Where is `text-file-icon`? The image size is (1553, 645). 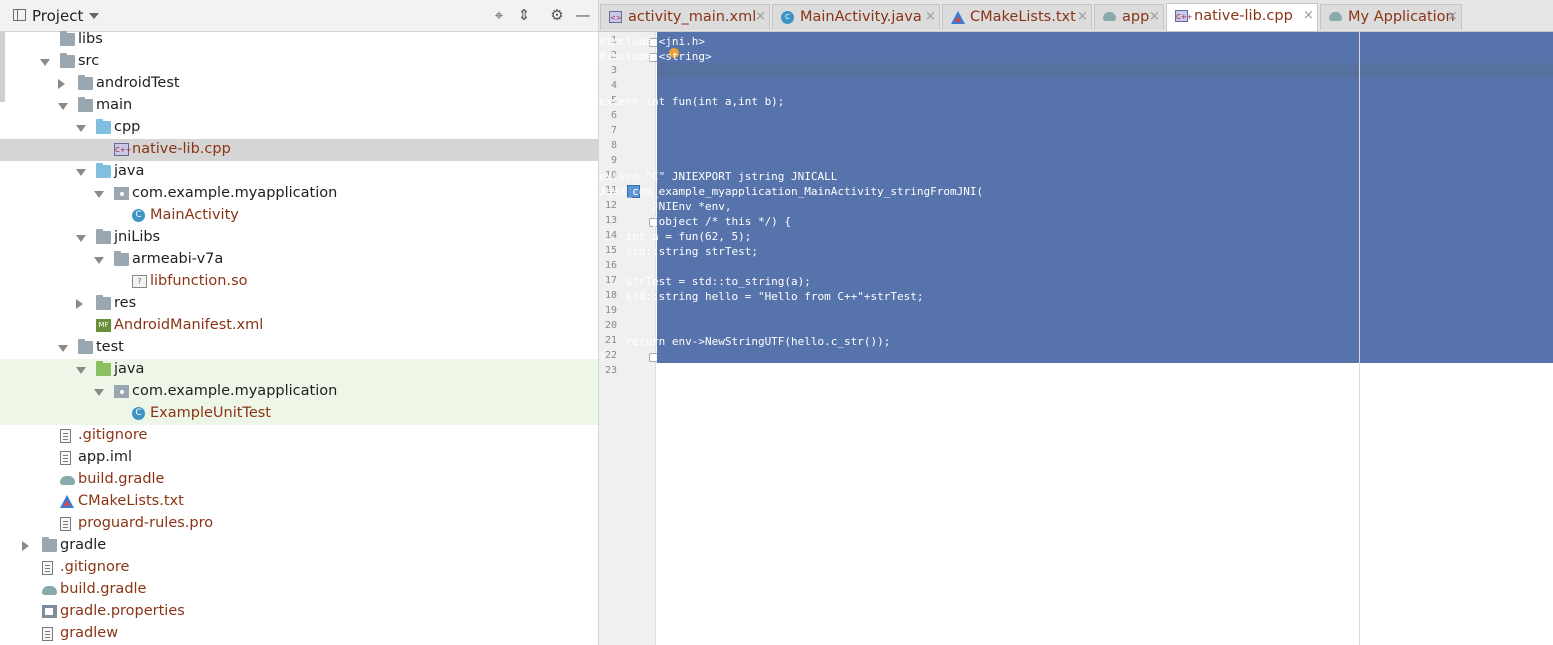 text-file-icon is located at coordinates (47, 634).